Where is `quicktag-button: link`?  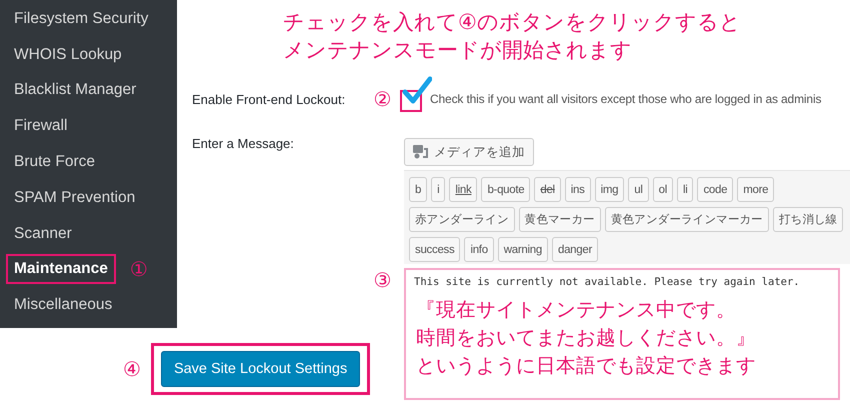 quicktag-button: link is located at coordinates (463, 189).